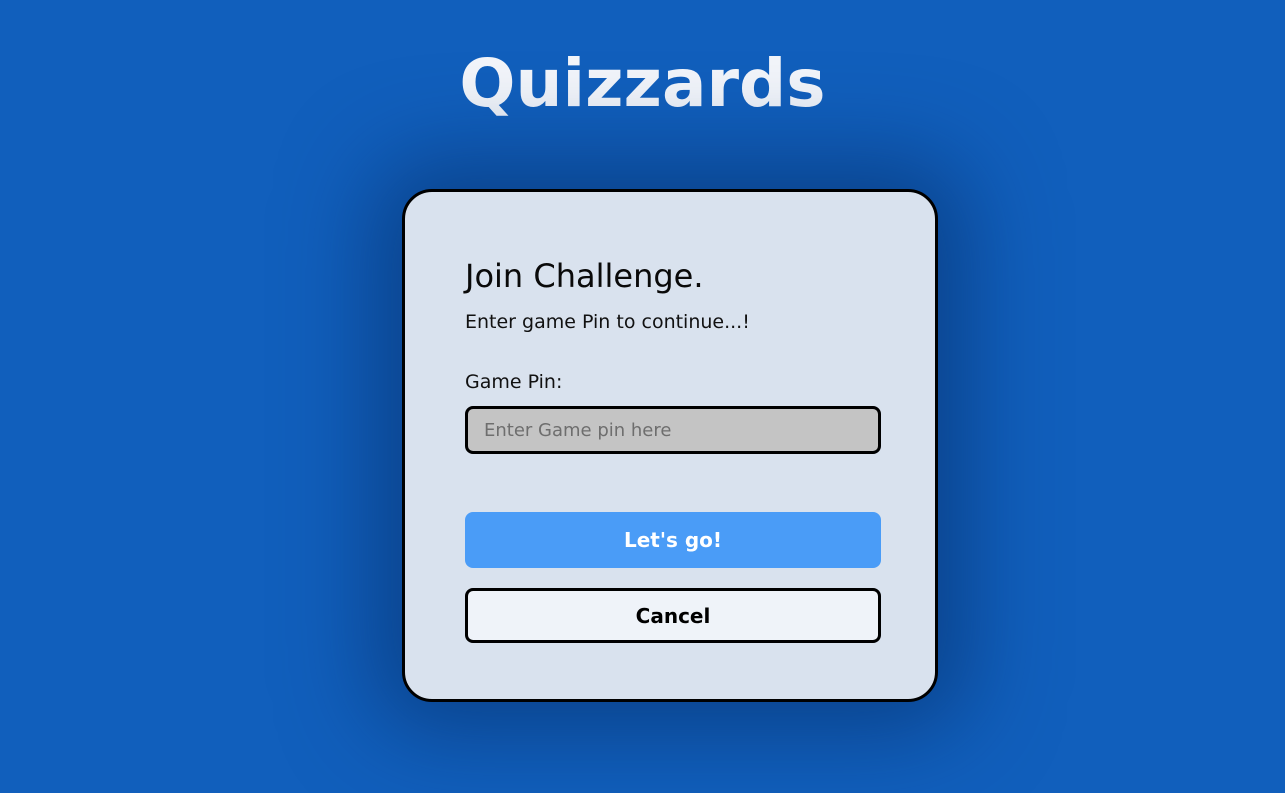  Describe the element at coordinates (673, 540) in the screenshot. I see `lets-go-button: Let's go!` at that location.